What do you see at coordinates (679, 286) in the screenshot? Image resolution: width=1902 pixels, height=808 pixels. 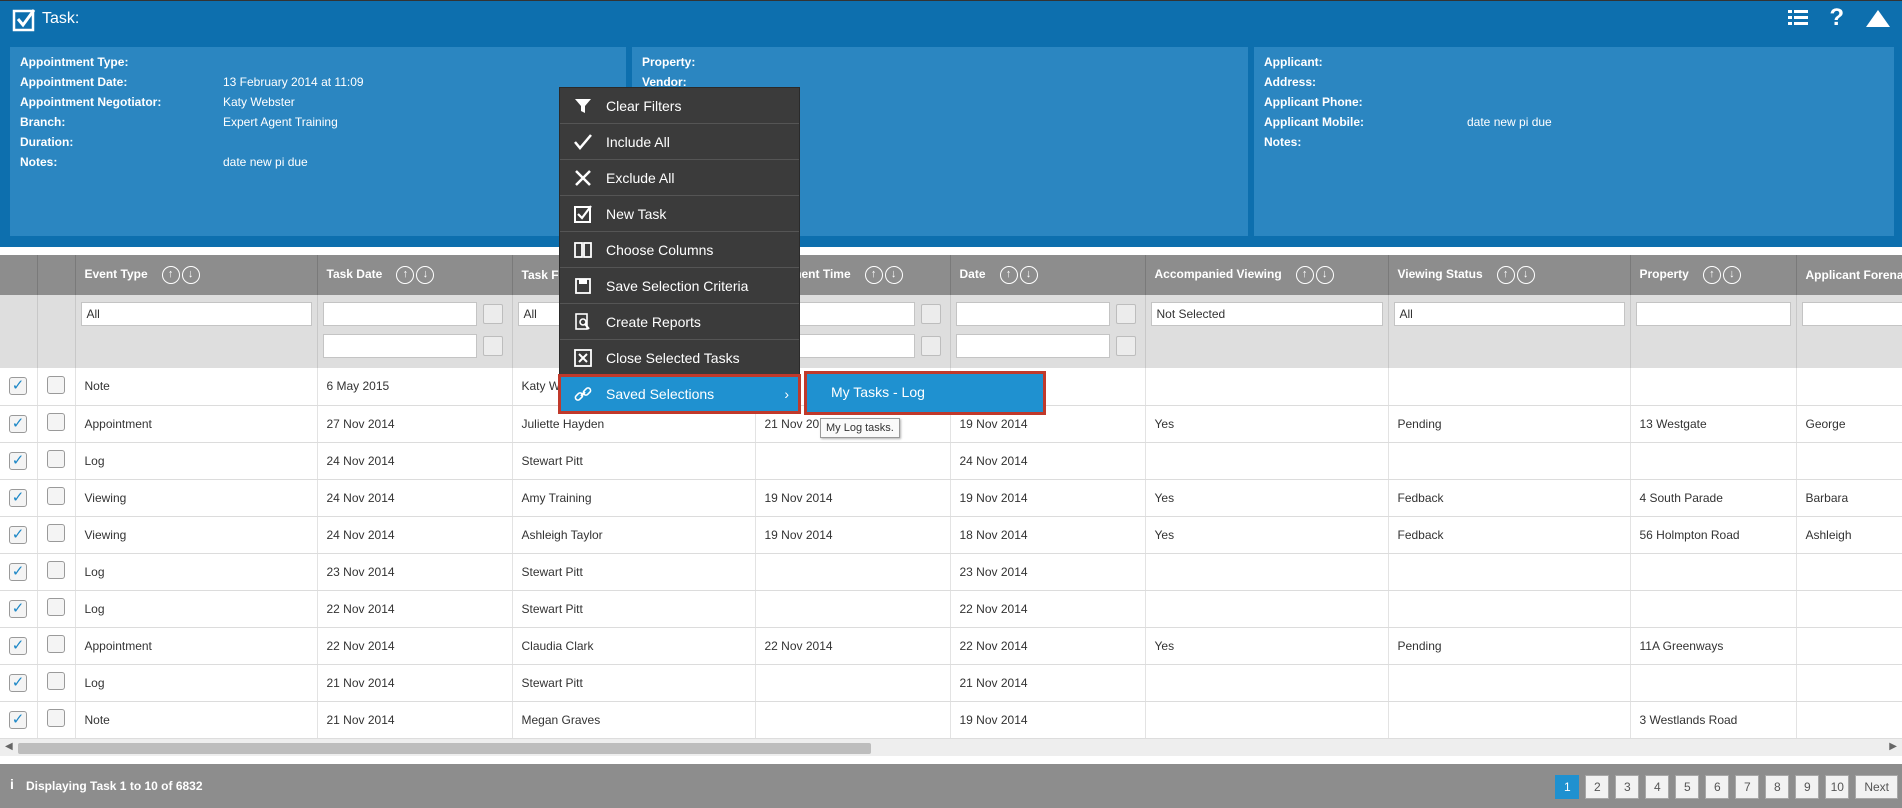 I see `menu-item-save-selection-criteria: Save Selection Criteria` at bounding box center [679, 286].